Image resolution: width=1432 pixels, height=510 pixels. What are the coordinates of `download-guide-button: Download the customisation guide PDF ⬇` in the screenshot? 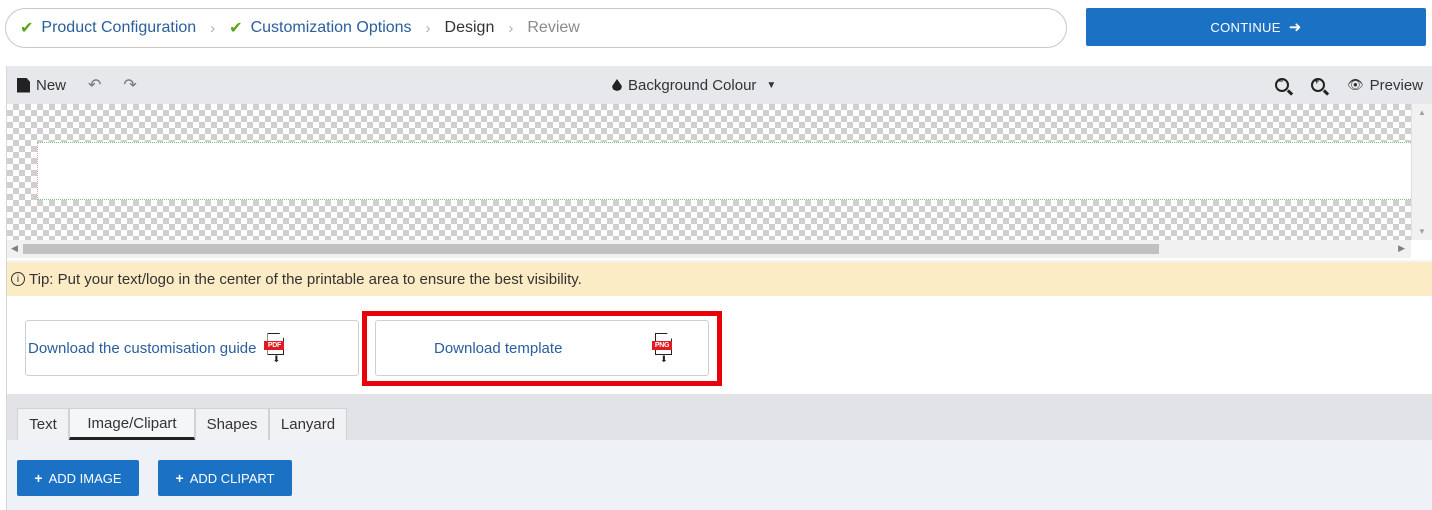 It's located at (192, 348).